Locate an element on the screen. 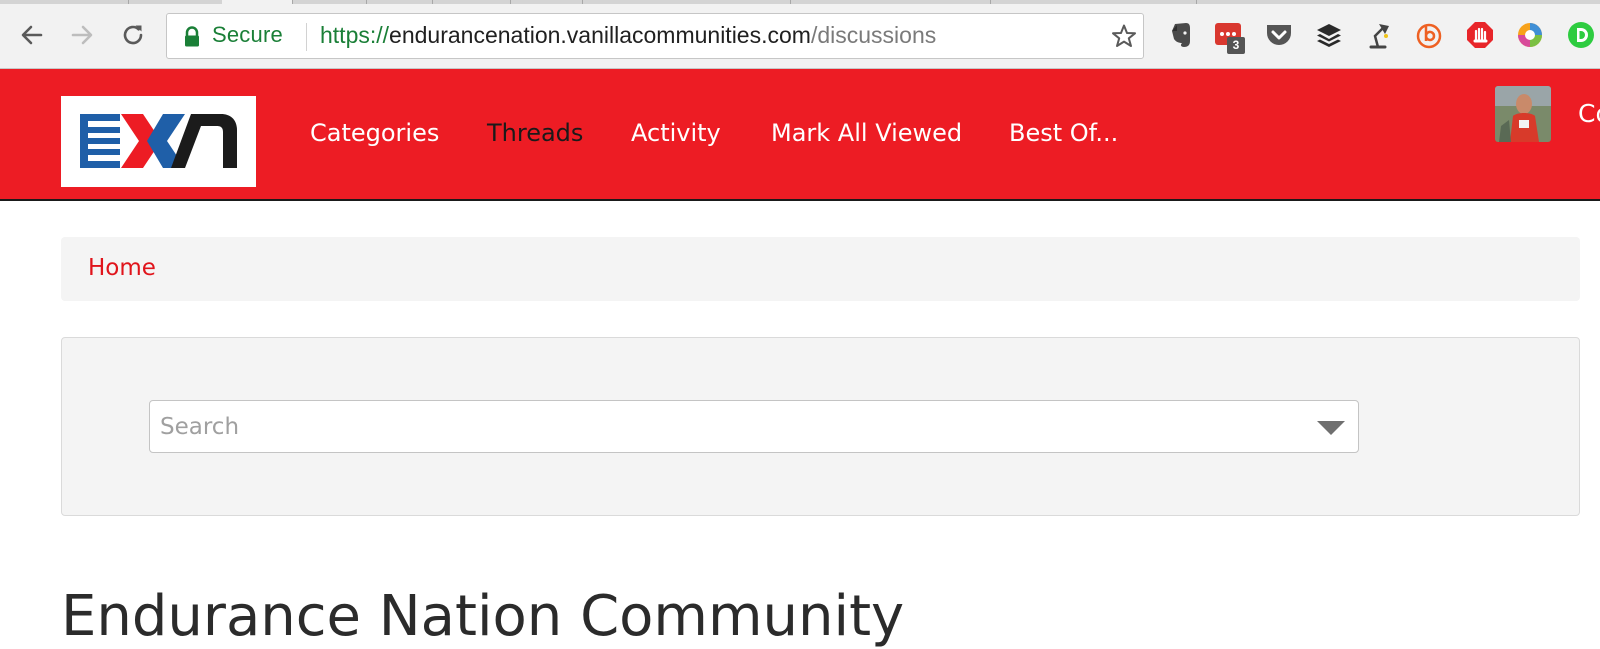 The width and height of the screenshot is (1600, 649). reload-button is located at coordinates (133, 35).